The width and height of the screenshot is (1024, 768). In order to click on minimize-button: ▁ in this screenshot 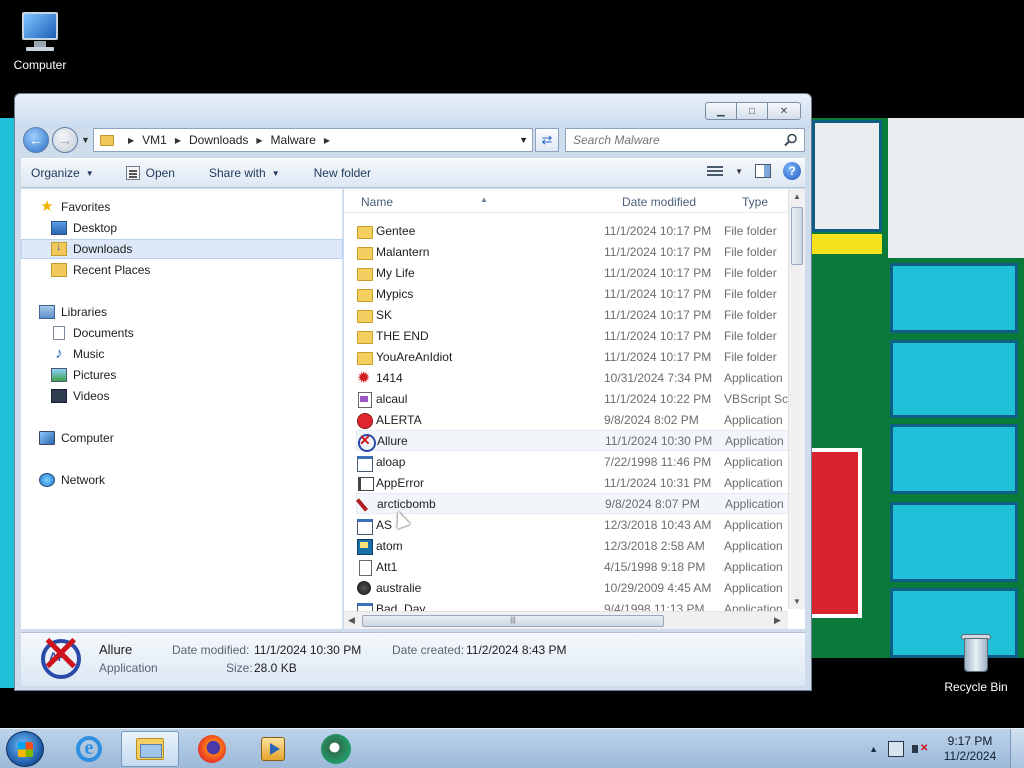, I will do `click(721, 111)`.